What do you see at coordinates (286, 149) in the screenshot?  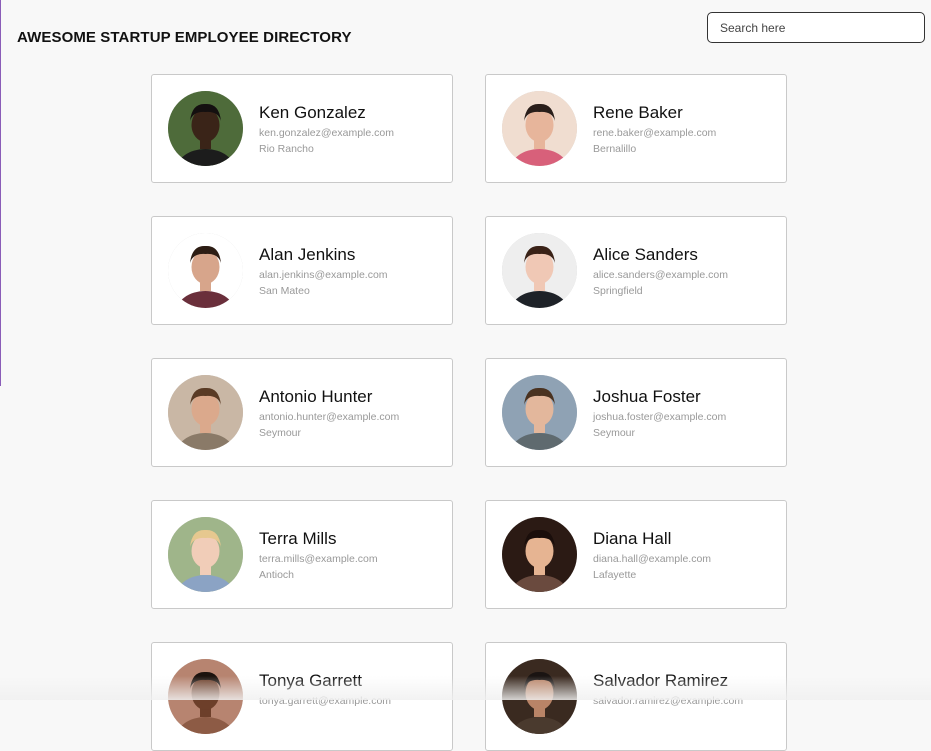 I see `employee-city: Rio Rancho` at bounding box center [286, 149].